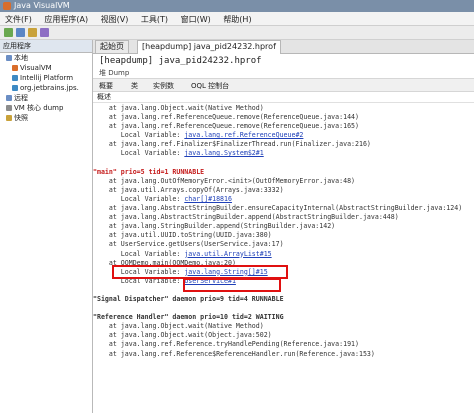 The height and width of the screenshot is (413, 474). I want to click on subtab-oql-console: OQL 控制台, so click(210, 86).